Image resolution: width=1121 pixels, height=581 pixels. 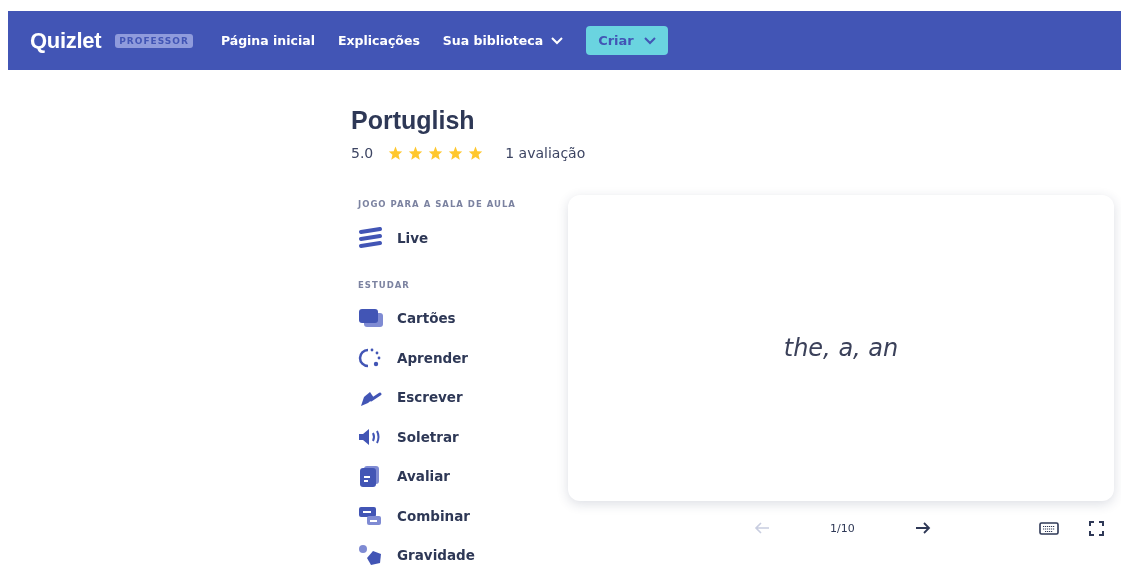 I want to click on role-badge: PROFESSOR, so click(x=154, y=40).